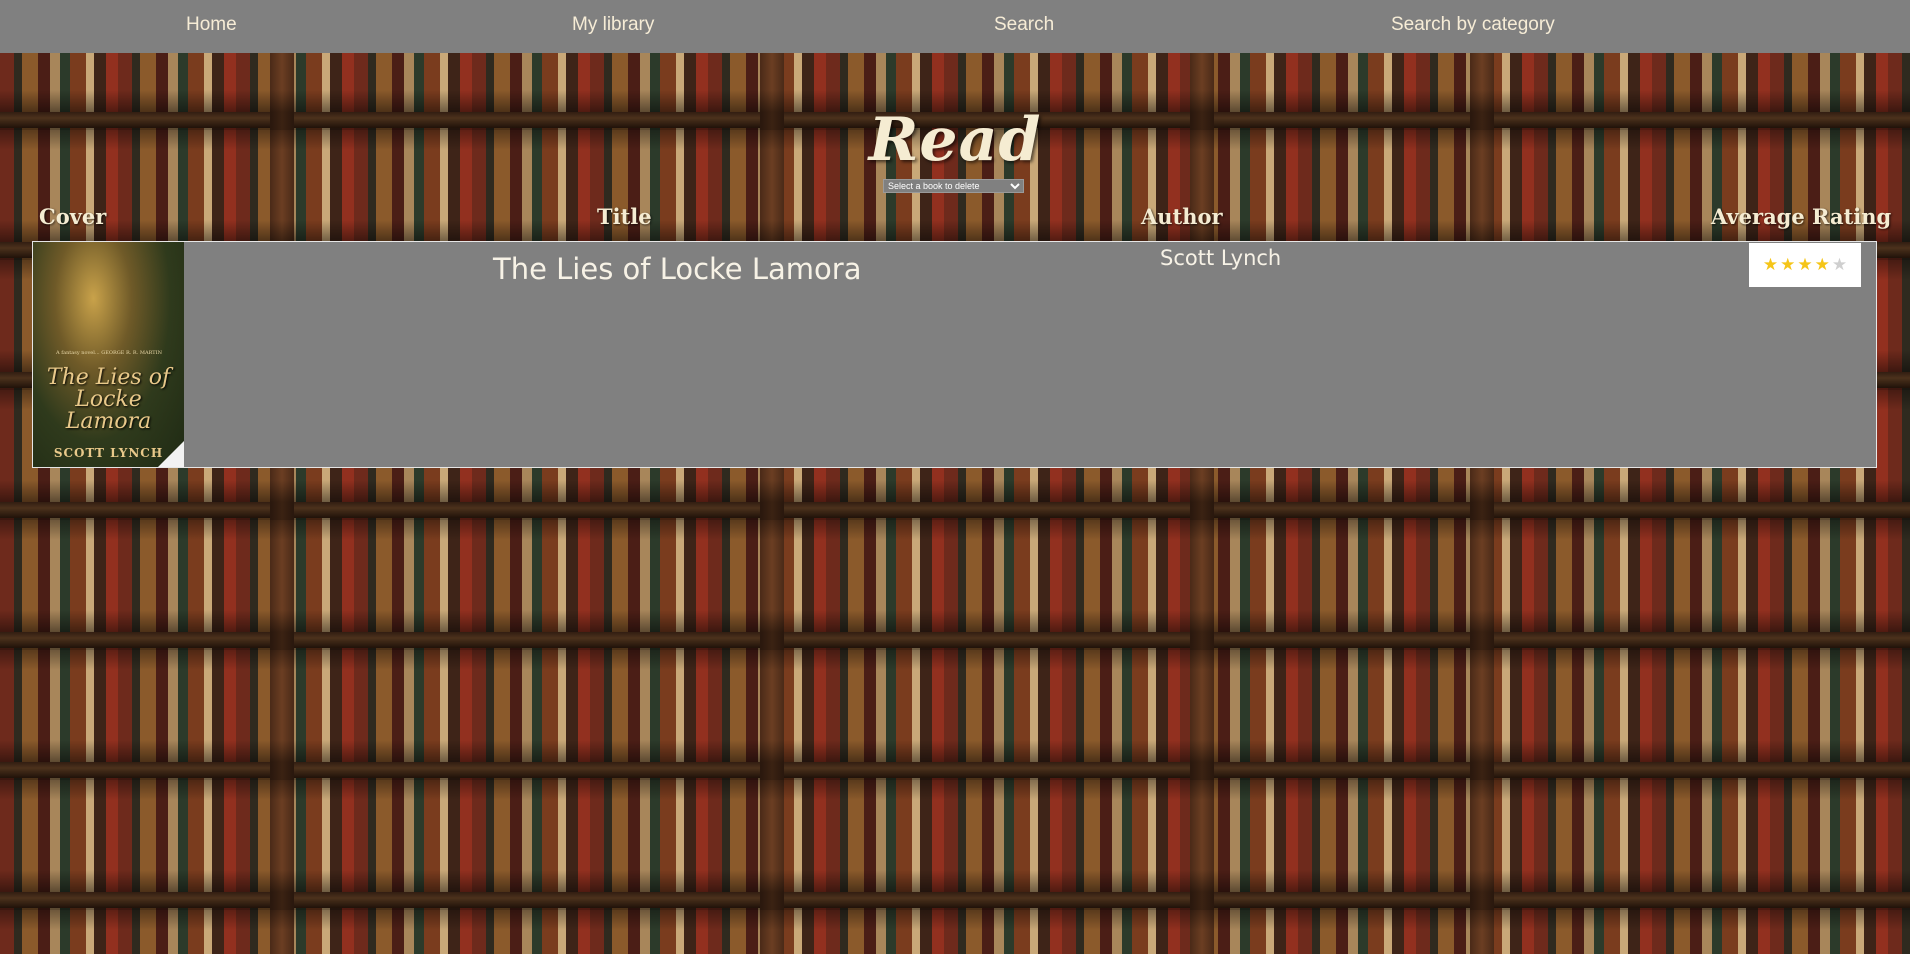  I want to click on nav-search-by-category-link: Search by category, so click(1473, 25).